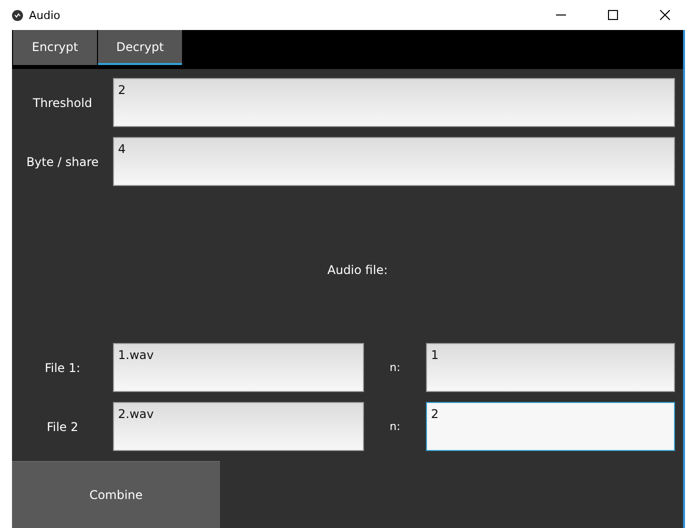 This screenshot has width=688, height=528. What do you see at coordinates (665, 15) in the screenshot?
I see `close-icon` at bounding box center [665, 15].